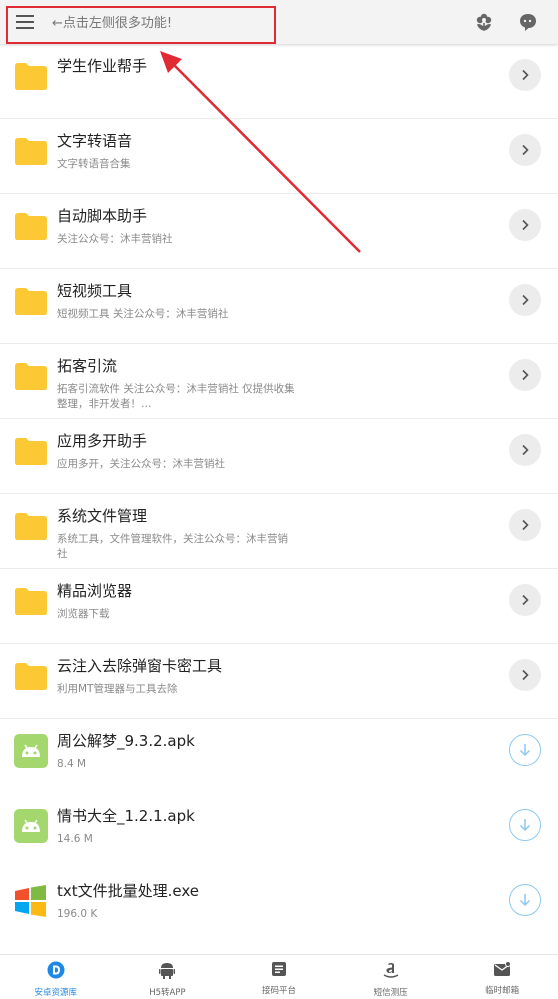 This screenshot has width=558, height=999. Describe the element at coordinates (141, 464) in the screenshot. I see `item-description: 应用多开，关注公众号：沐丰营销社` at that location.